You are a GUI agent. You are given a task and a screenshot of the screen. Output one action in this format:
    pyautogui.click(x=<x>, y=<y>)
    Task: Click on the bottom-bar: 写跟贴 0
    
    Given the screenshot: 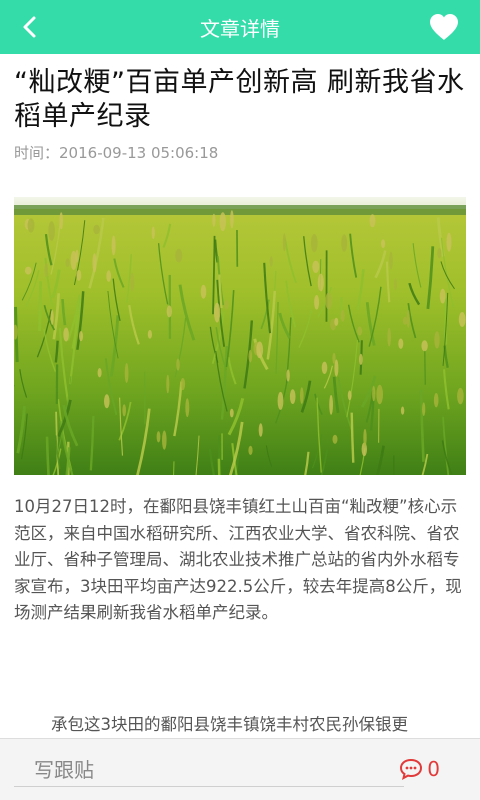 What is the action you would take?
    pyautogui.click(x=240, y=769)
    